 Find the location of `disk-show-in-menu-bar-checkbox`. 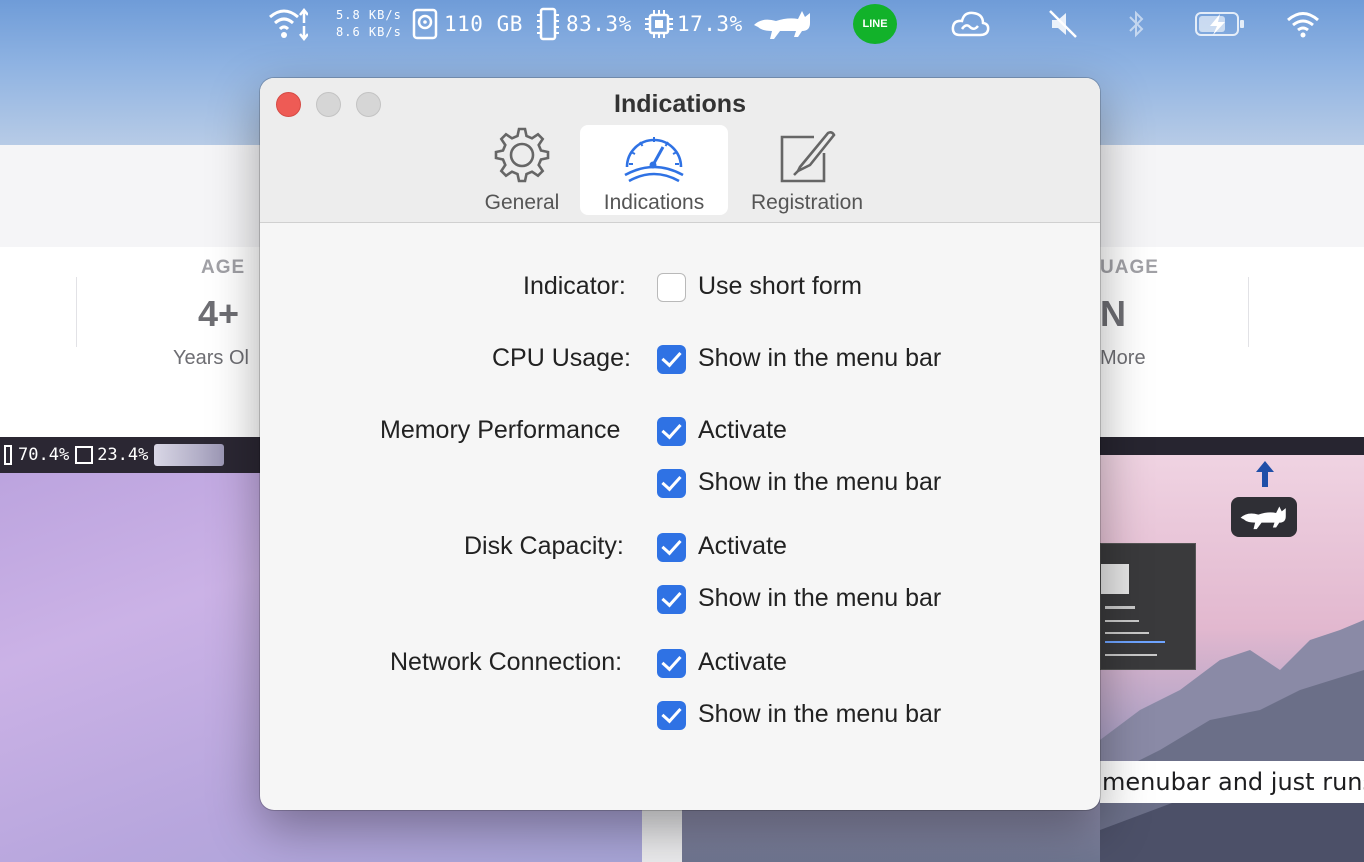

disk-show-in-menu-bar-checkbox is located at coordinates (671, 599).